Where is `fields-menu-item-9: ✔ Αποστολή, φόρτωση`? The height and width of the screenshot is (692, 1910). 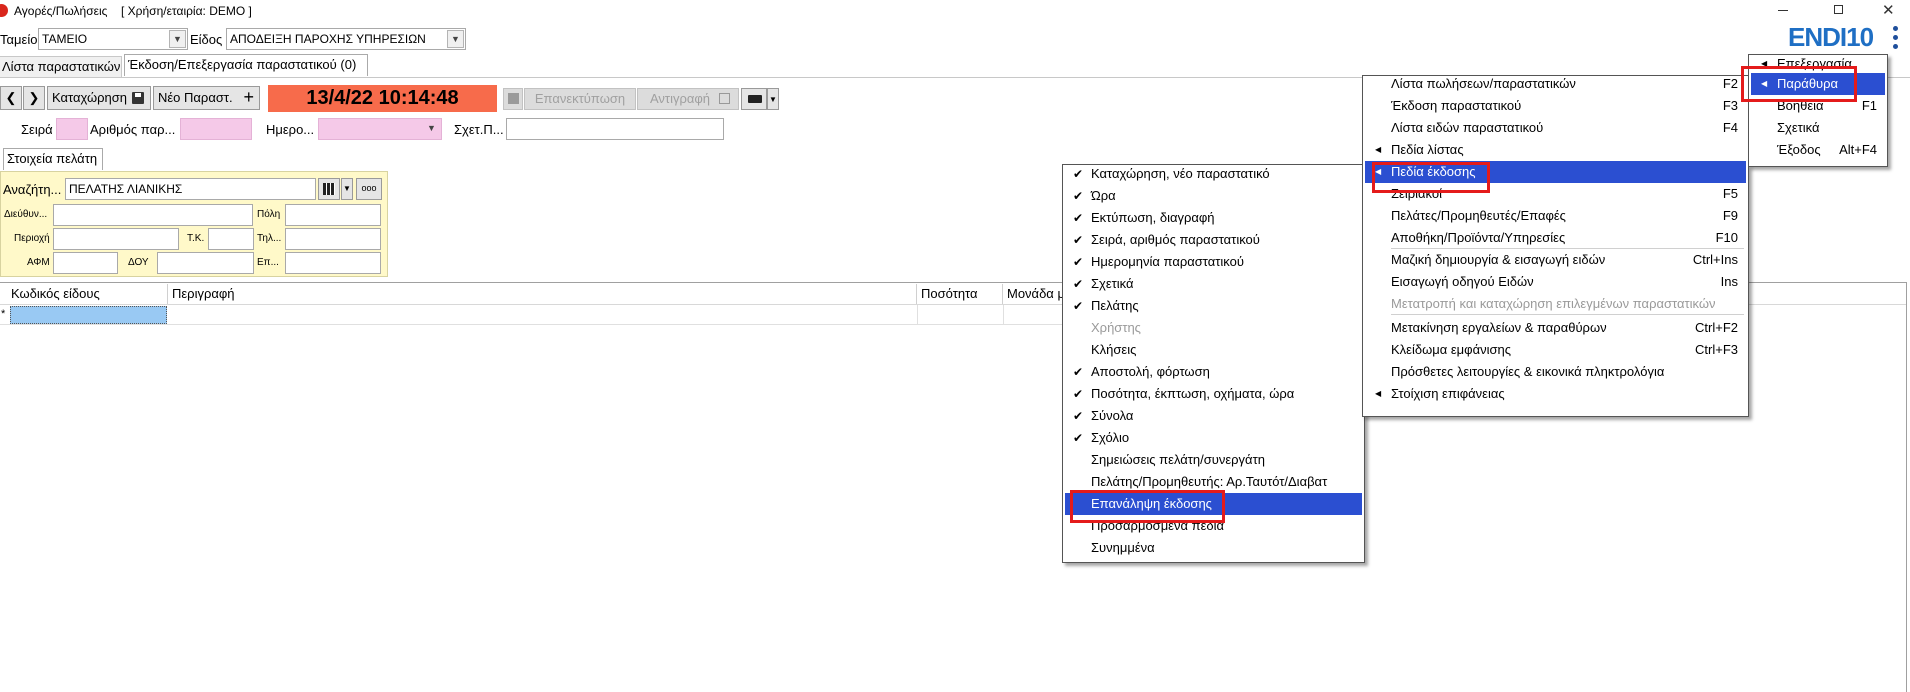 fields-menu-item-9: ✔ Αποστολή, φόρτωση is located at coordinates (1213, 372).